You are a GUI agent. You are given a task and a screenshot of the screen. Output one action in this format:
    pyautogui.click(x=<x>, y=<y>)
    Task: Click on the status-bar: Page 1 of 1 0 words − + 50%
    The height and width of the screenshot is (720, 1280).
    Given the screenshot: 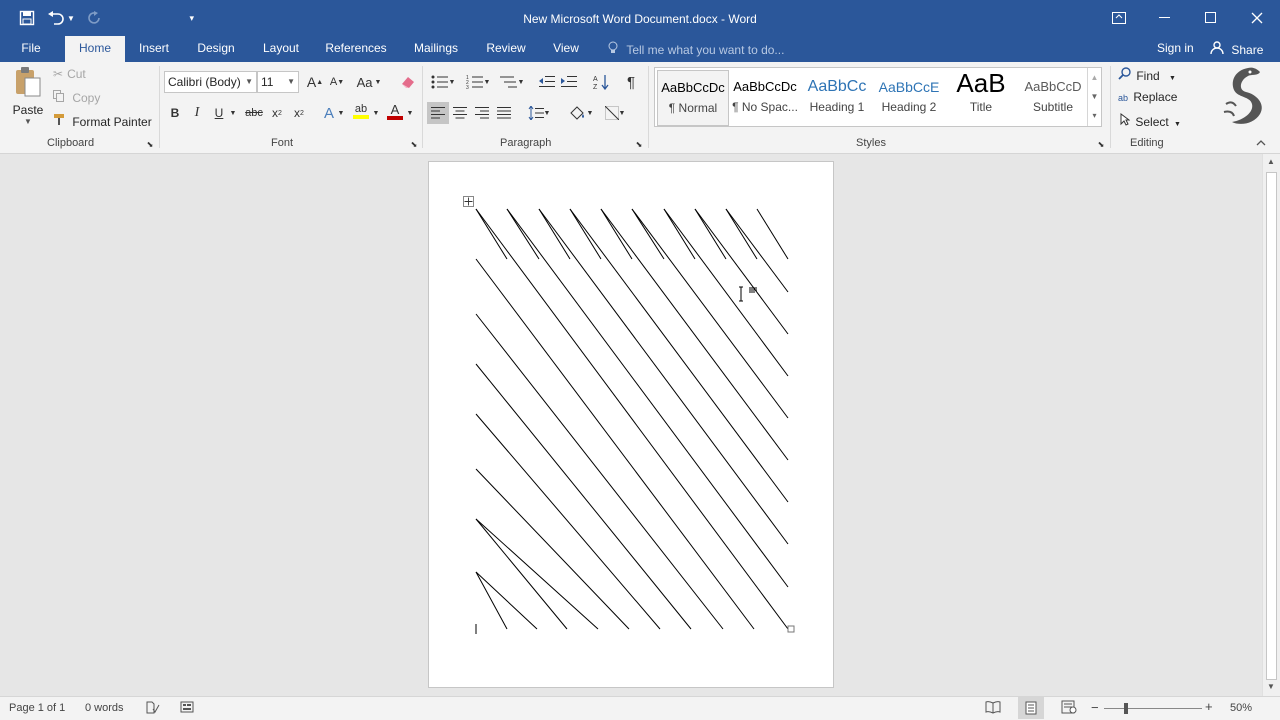 What is the action you would take?
    pyautogui.click(x=640, y=708)
    